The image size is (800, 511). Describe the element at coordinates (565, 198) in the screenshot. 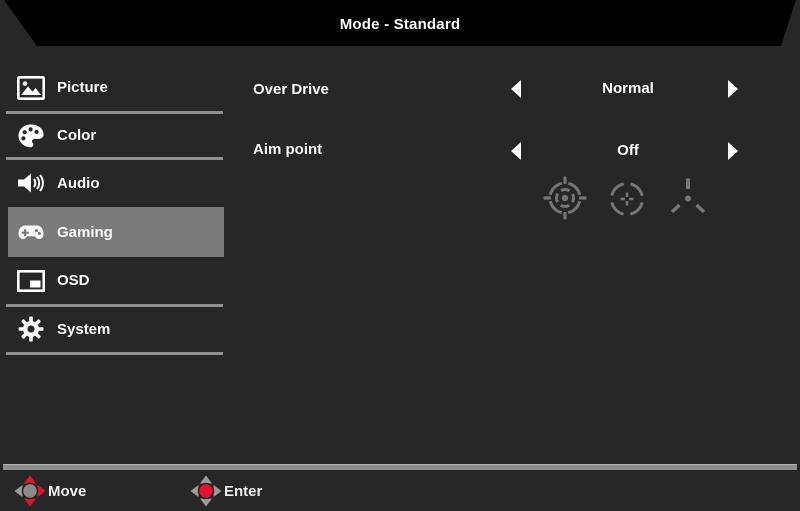

I see `target-dual-ring-icon` at that location.